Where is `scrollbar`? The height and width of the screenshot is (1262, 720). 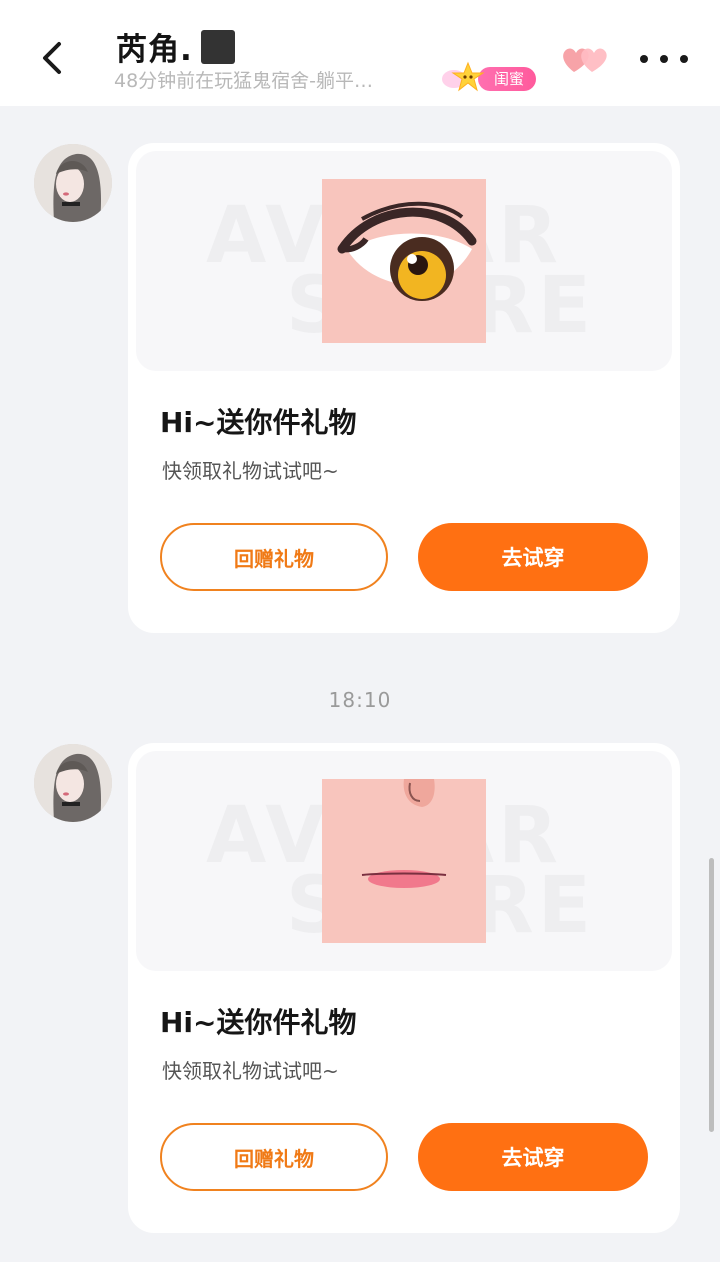 scrollbar is located at coordinates (711, 995).